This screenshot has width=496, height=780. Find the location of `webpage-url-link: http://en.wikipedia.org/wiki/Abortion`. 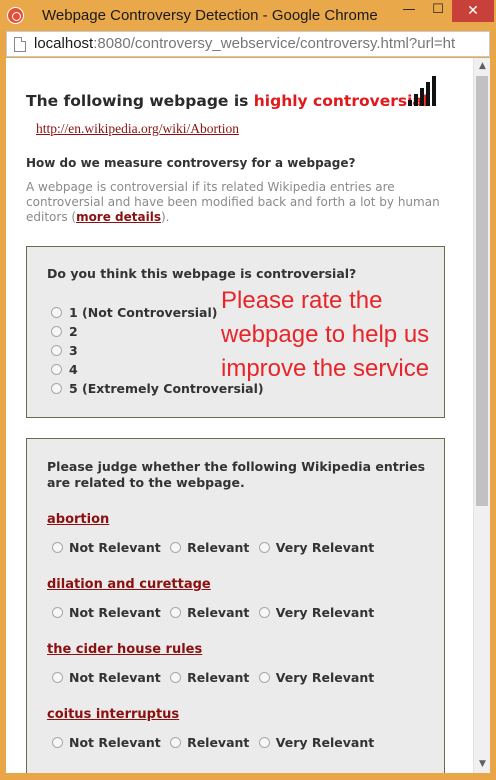

webpage-url-link: http://en.wikipedia.org/wiki/Abortion is located at coordinates (137, 129).